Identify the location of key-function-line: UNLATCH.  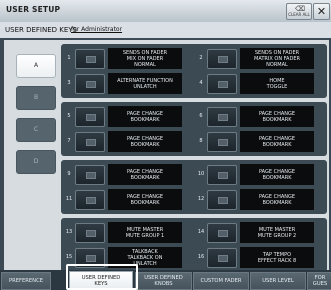
(145, 86).